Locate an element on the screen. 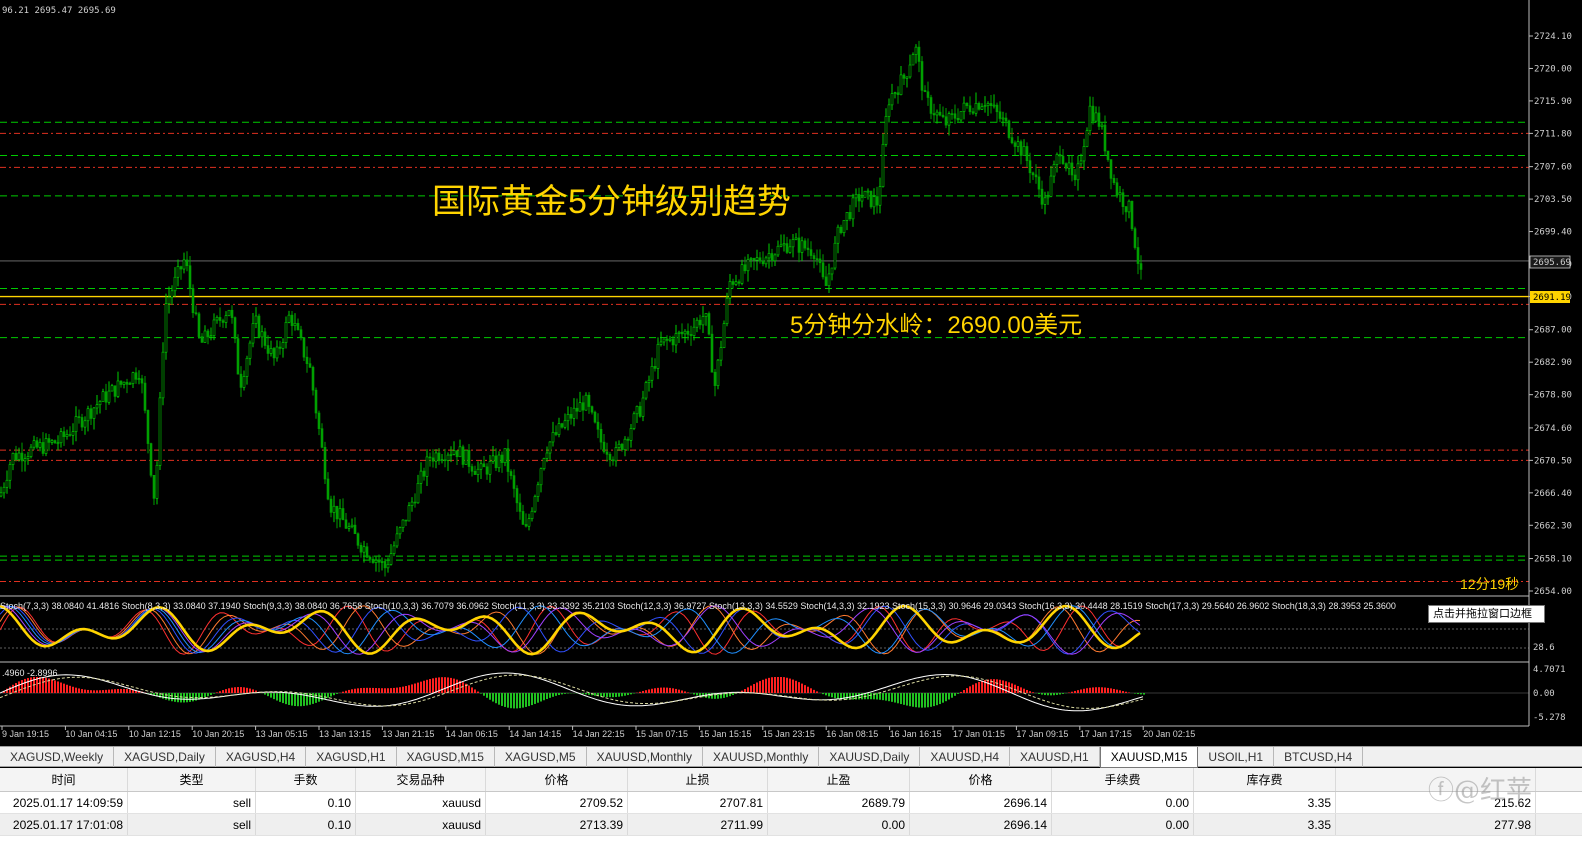 The width and height of the screenshot is (1582, 850). time-tick-label: 17 Jan 09:15 is located at coordinates (1042, 734).